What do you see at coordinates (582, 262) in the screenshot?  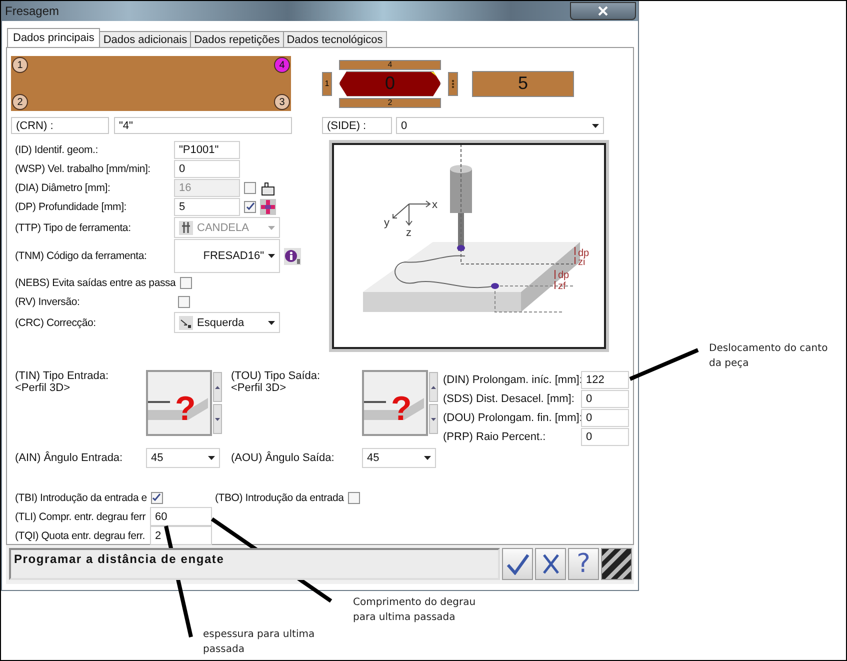 I see `dimension-label: zi` at bounding box center [582, 262].